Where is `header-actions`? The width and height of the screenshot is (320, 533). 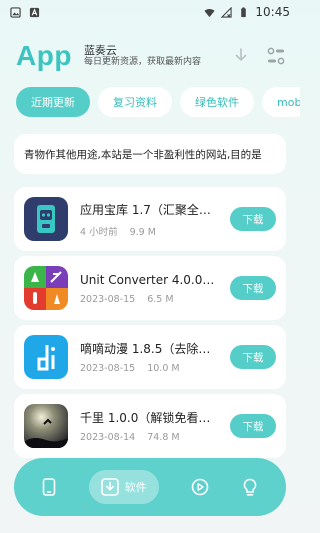
header-actions is located at coordinates (260, 56).